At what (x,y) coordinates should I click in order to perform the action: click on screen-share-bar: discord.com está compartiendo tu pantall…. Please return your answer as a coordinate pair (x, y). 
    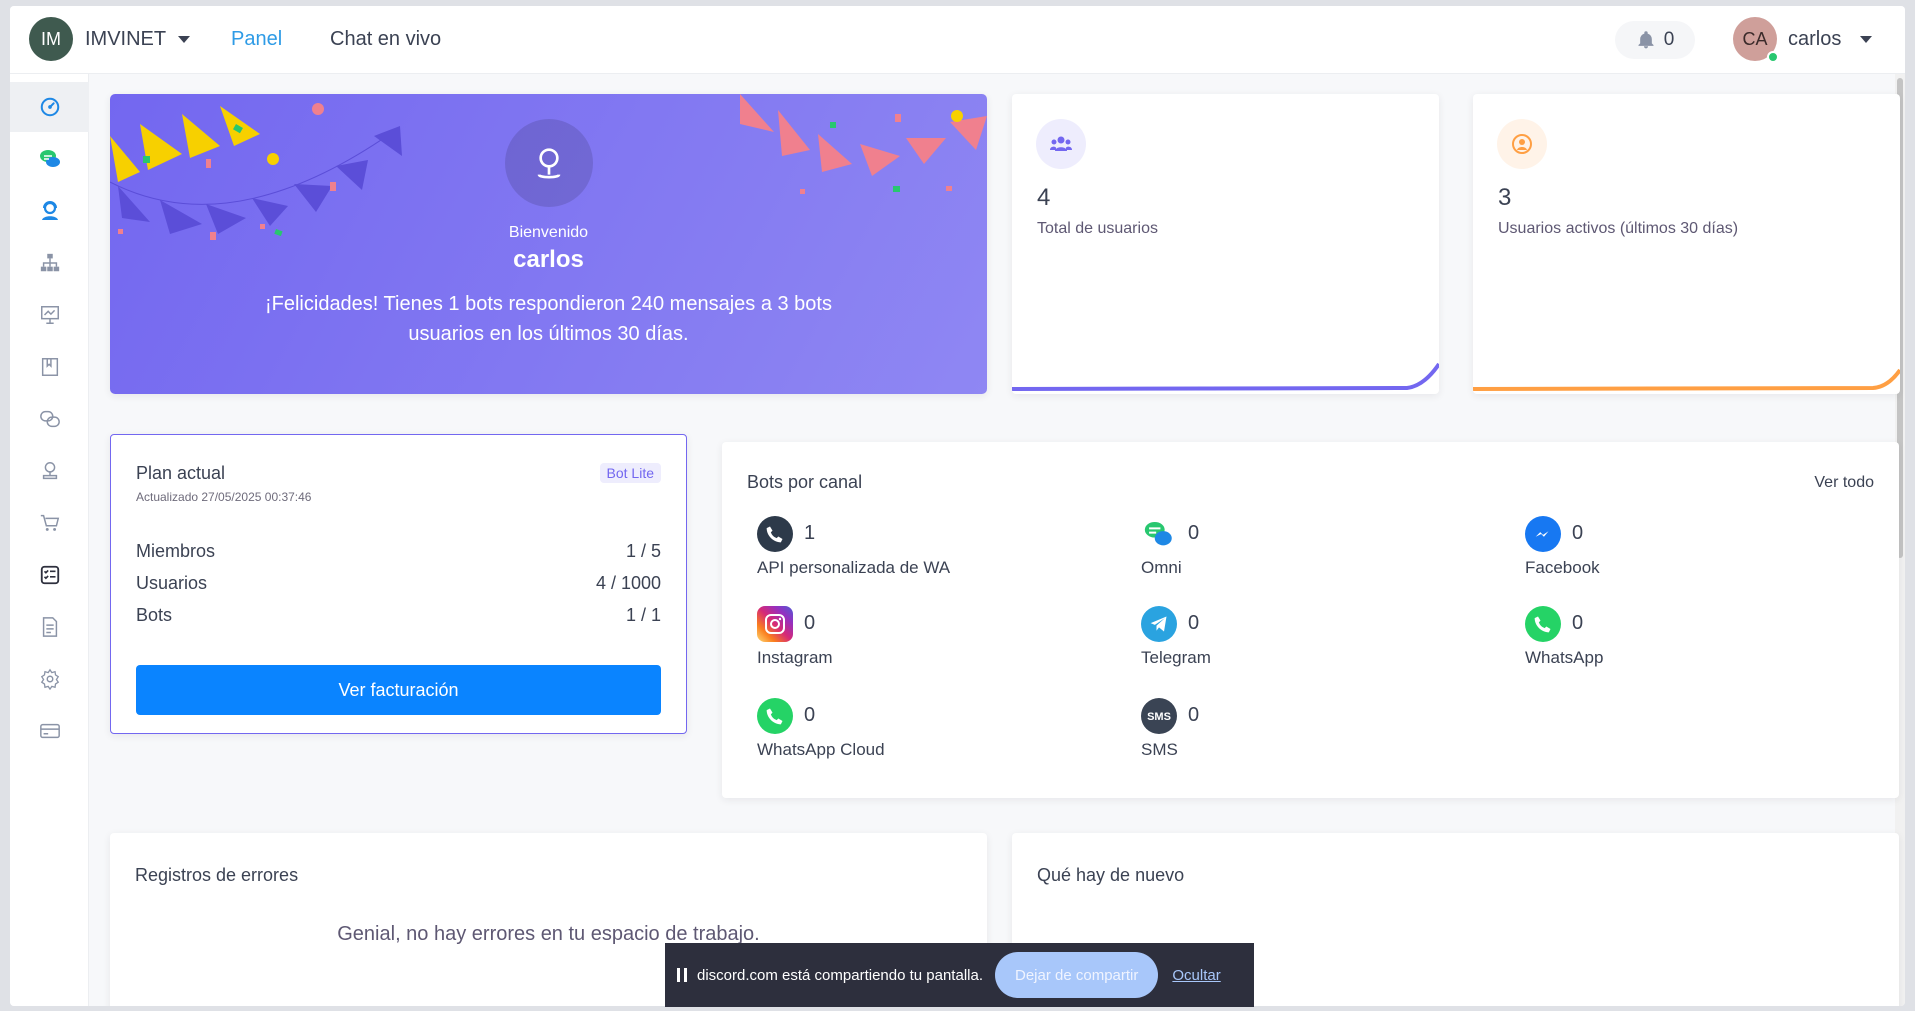
    Looking at the image, I should click on (959, 975).